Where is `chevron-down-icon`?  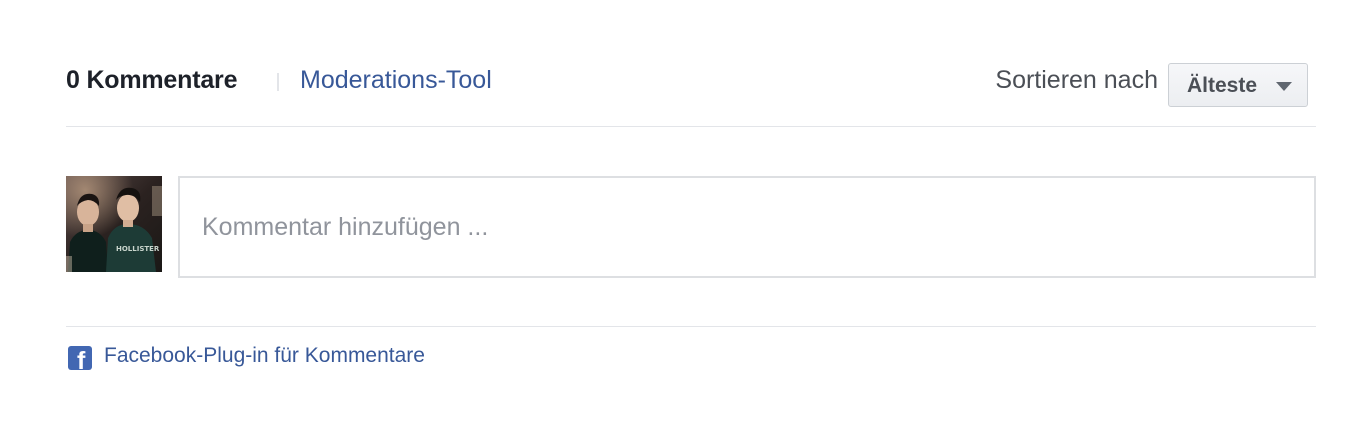
chevron-down-icon is located at coordinates (1284, 86).